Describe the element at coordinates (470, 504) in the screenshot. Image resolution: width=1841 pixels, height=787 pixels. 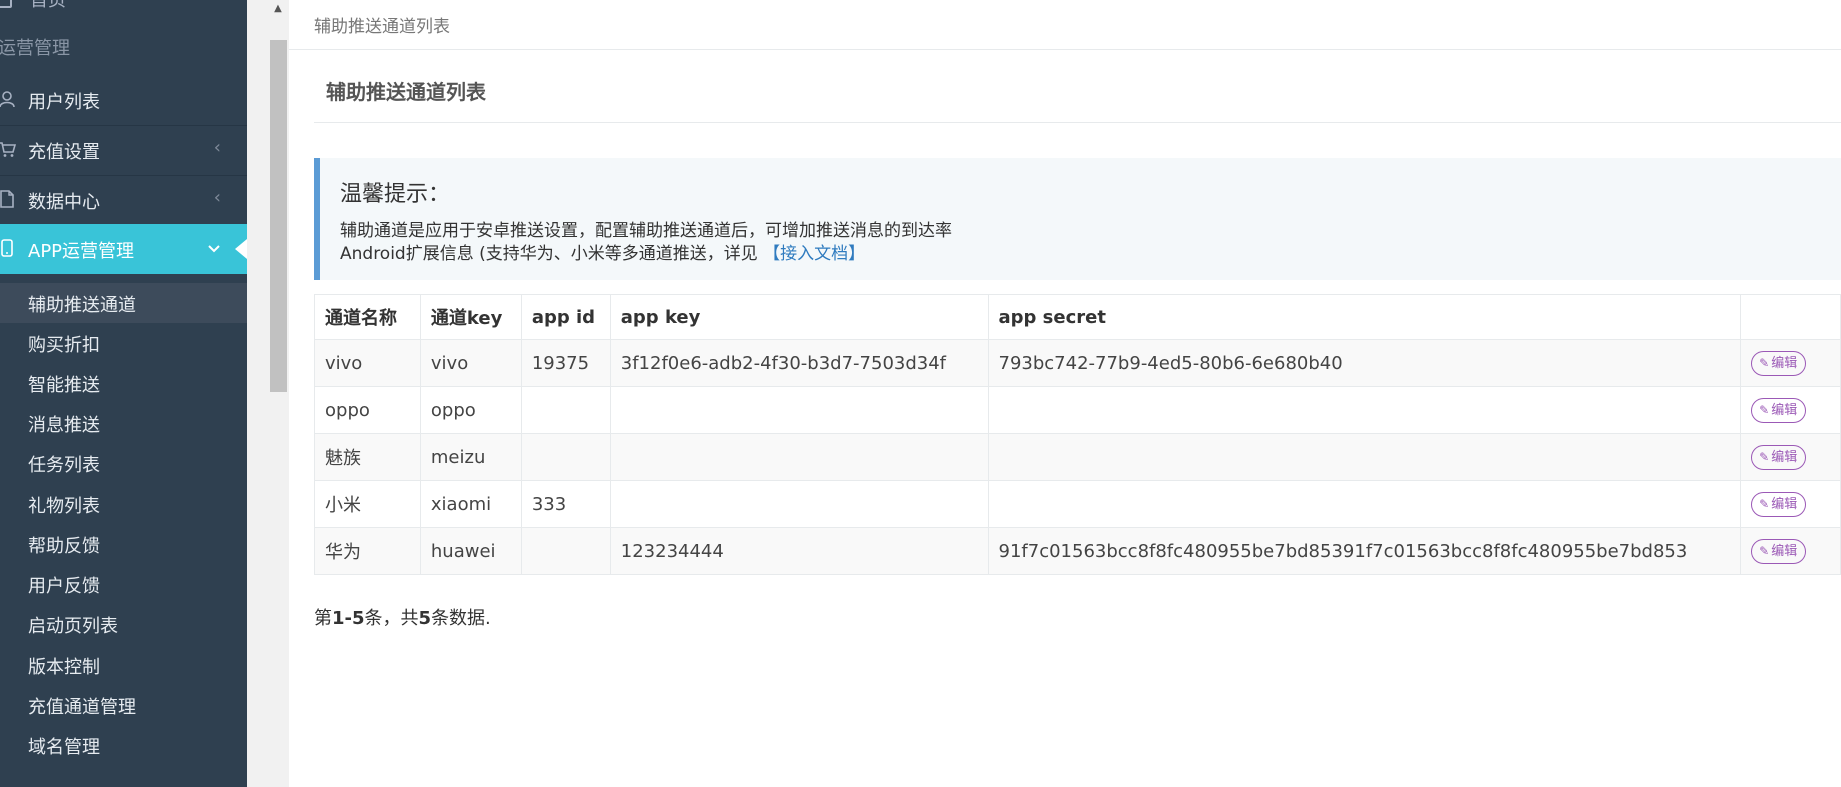
I see `cell-key: xiaomi` at that location.